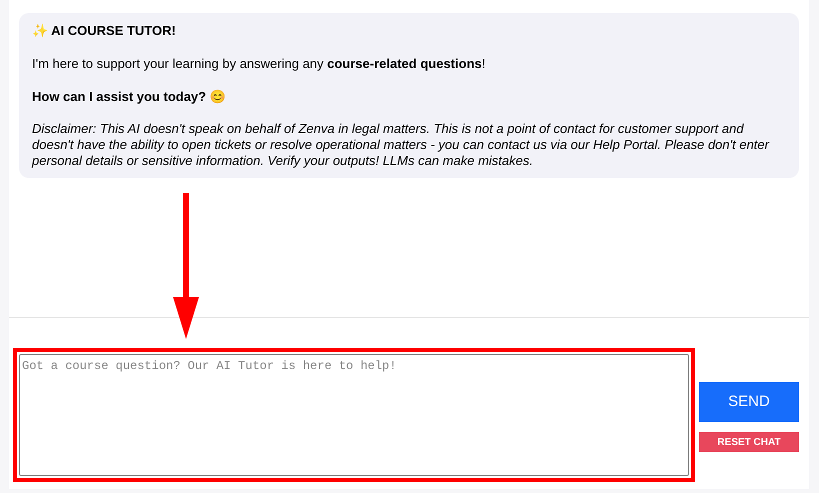 The height and width of the screenshot is (493, 819). Describe the element at coordinates (259, 64) in the screenshot. I see `intro-text: I'm here to support your learning by answering any course-related questions!` at that location.